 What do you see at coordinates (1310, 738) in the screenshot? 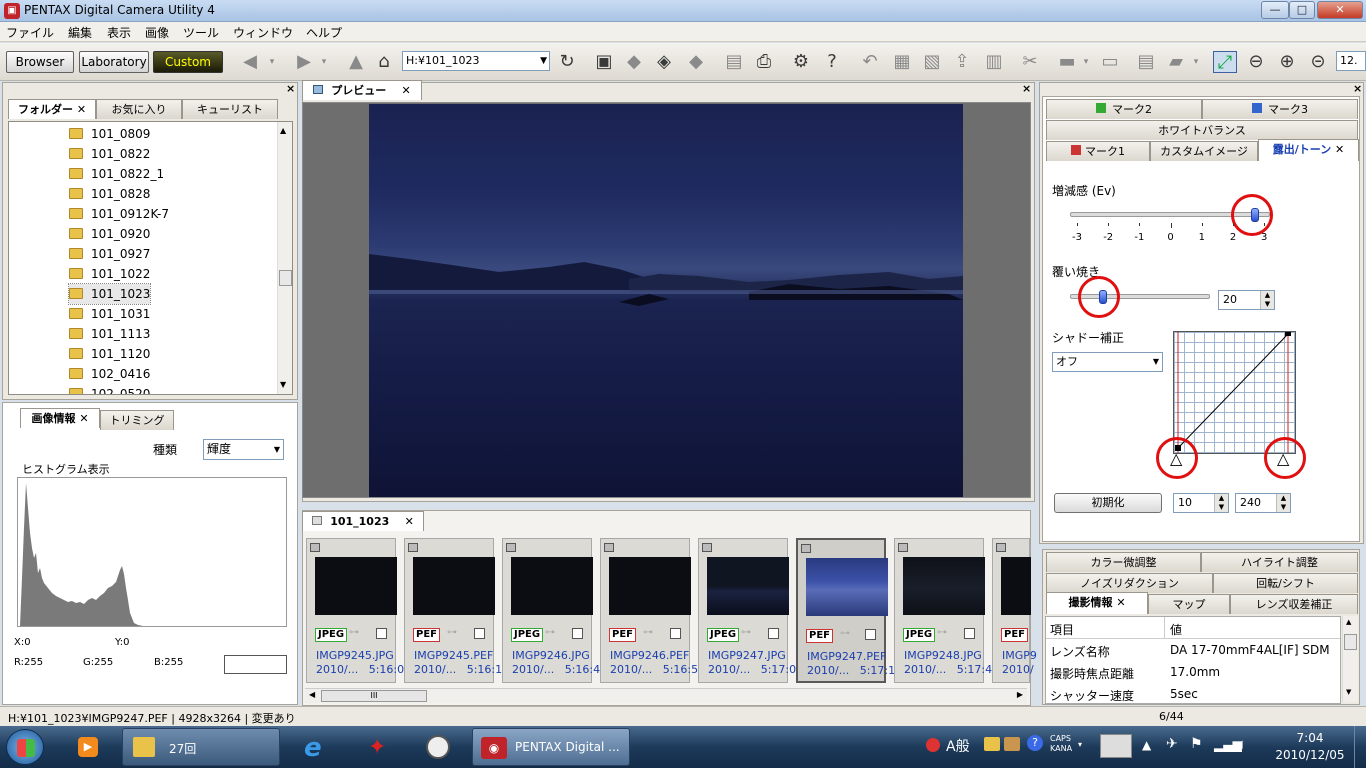
I see `clock-time: 7:04` at bounding box center [1310, 738].